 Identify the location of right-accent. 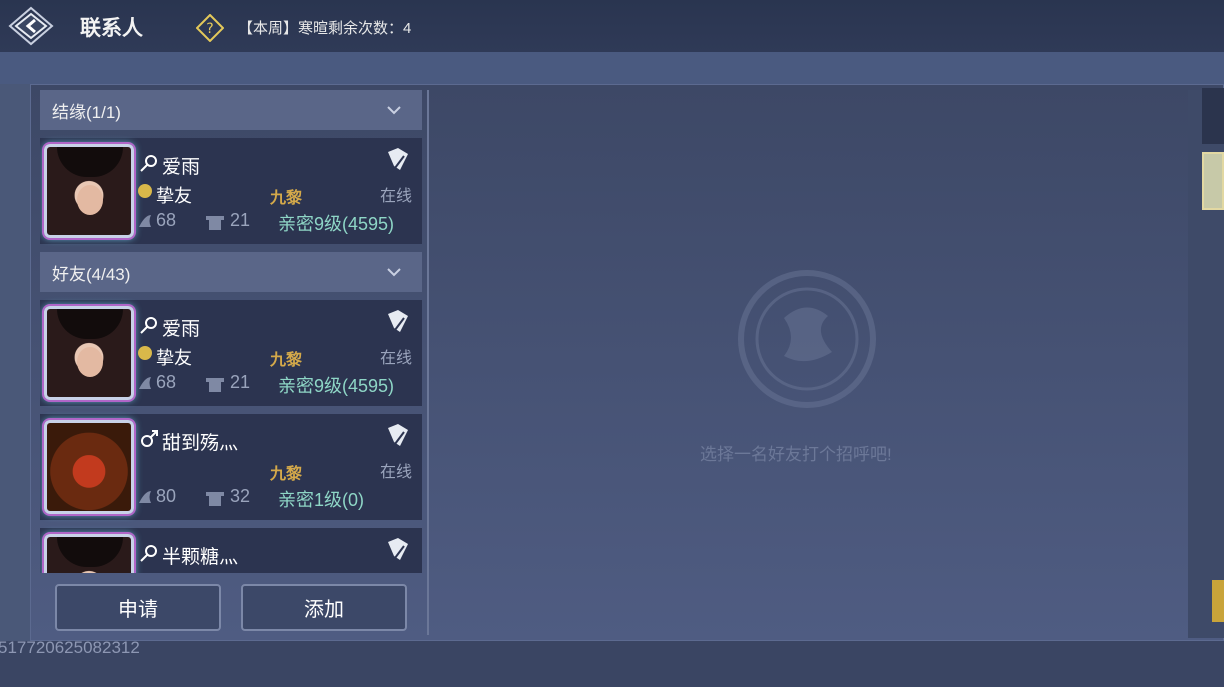
(1218, 601).